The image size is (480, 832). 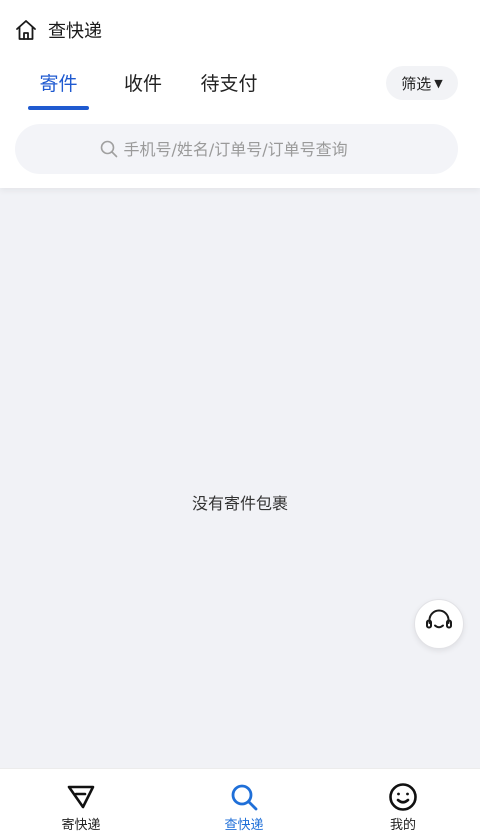 I want to click on nav-label-mine: 我的, so click(x=402, y=825).